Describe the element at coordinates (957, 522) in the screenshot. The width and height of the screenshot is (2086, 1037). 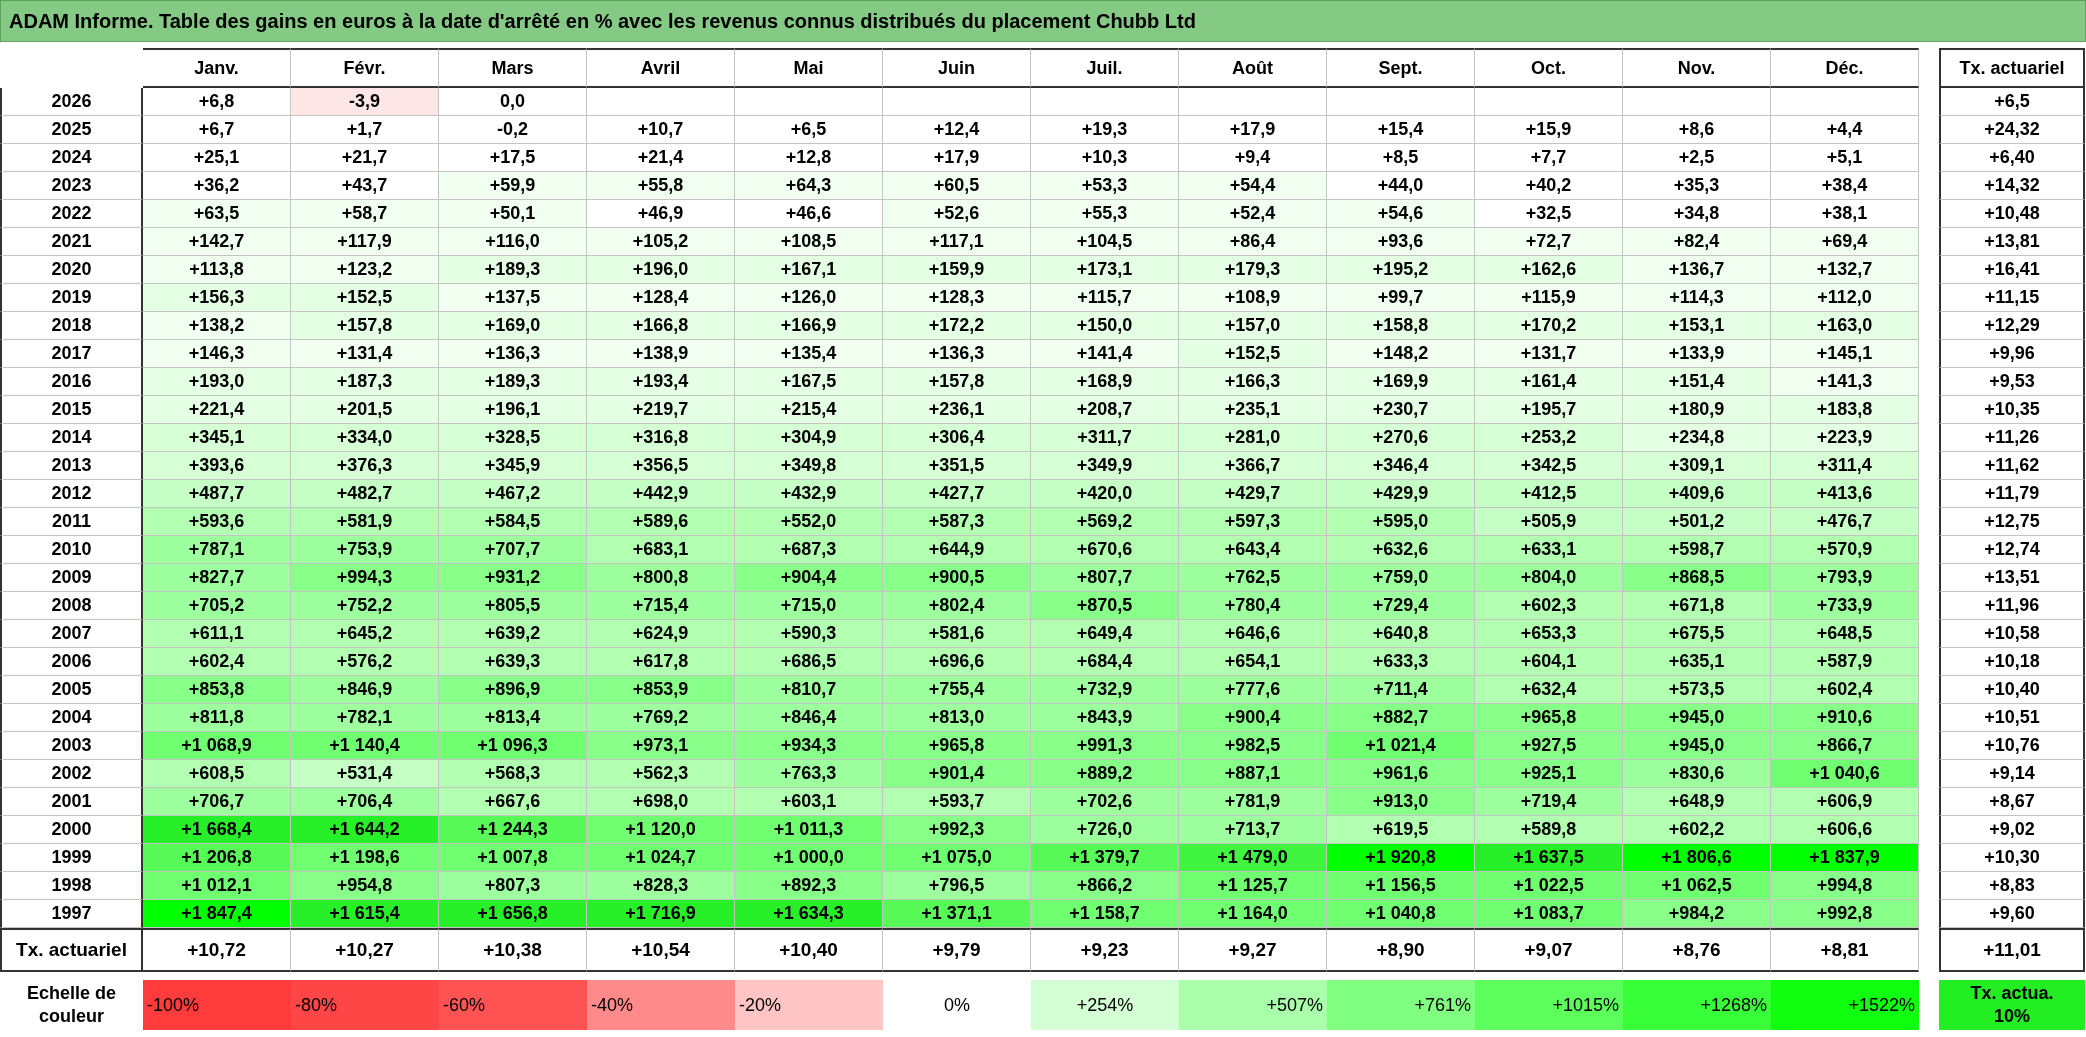
I see `gain-cell: +587,3` at that location.